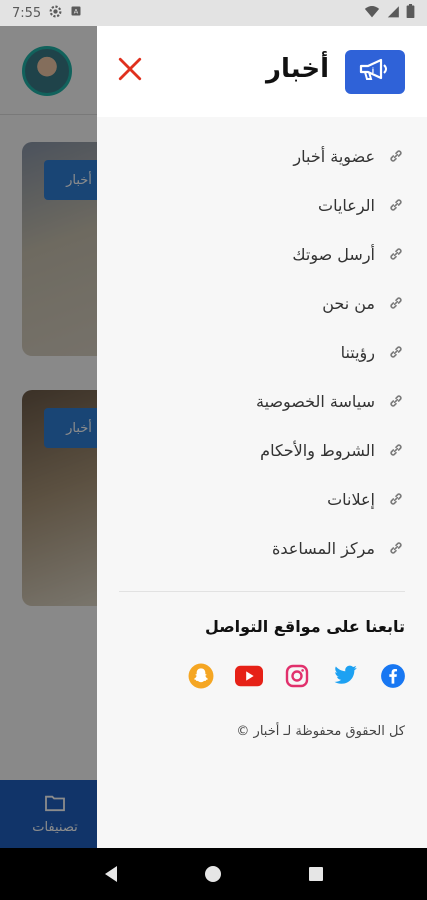  Describe the element at coordinates (249, 676) in the screenshot. I see `youtube-icon` at that location.